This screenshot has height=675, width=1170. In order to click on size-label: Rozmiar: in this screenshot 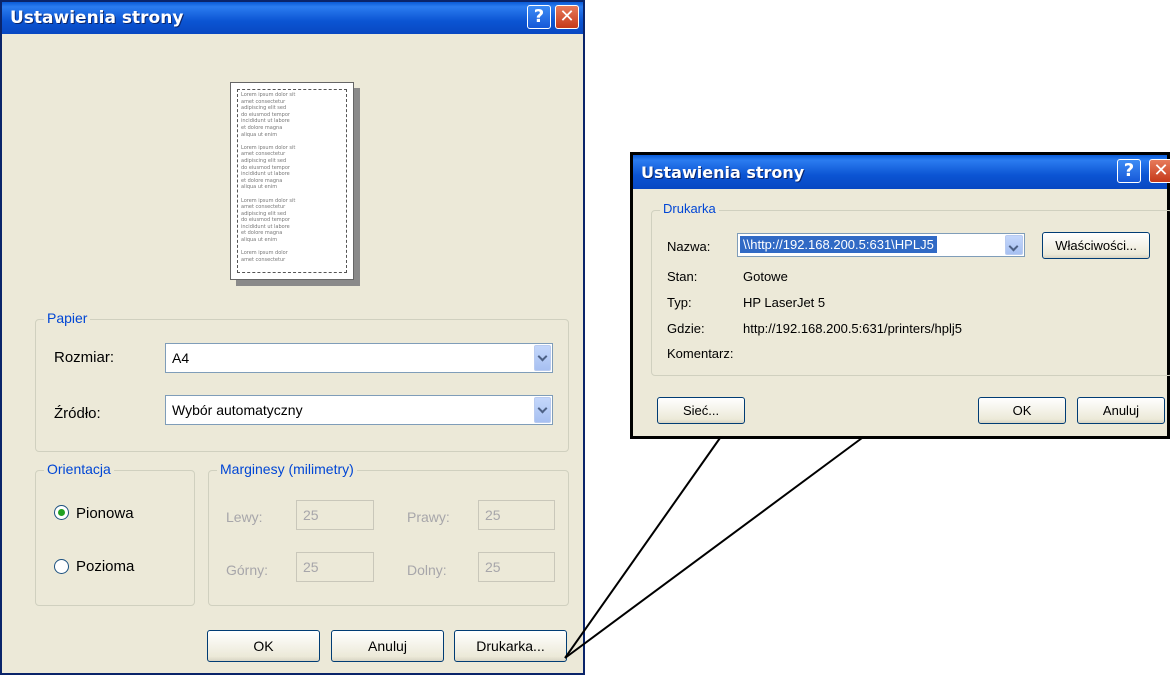, I will do `click(84, 357)`.